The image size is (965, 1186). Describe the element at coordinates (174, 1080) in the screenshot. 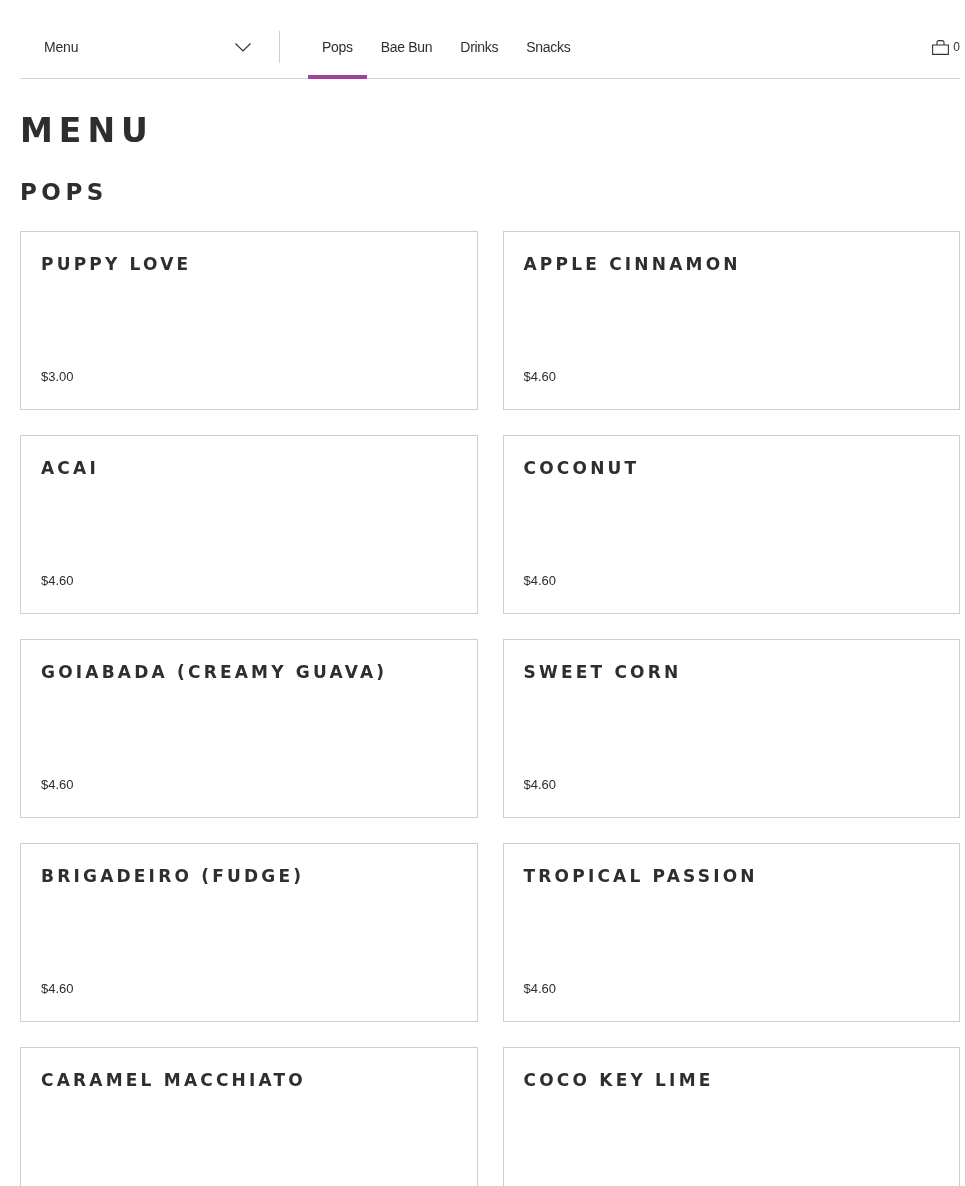

I see `item-name: CARAMEL MACCHIATO` at that location.